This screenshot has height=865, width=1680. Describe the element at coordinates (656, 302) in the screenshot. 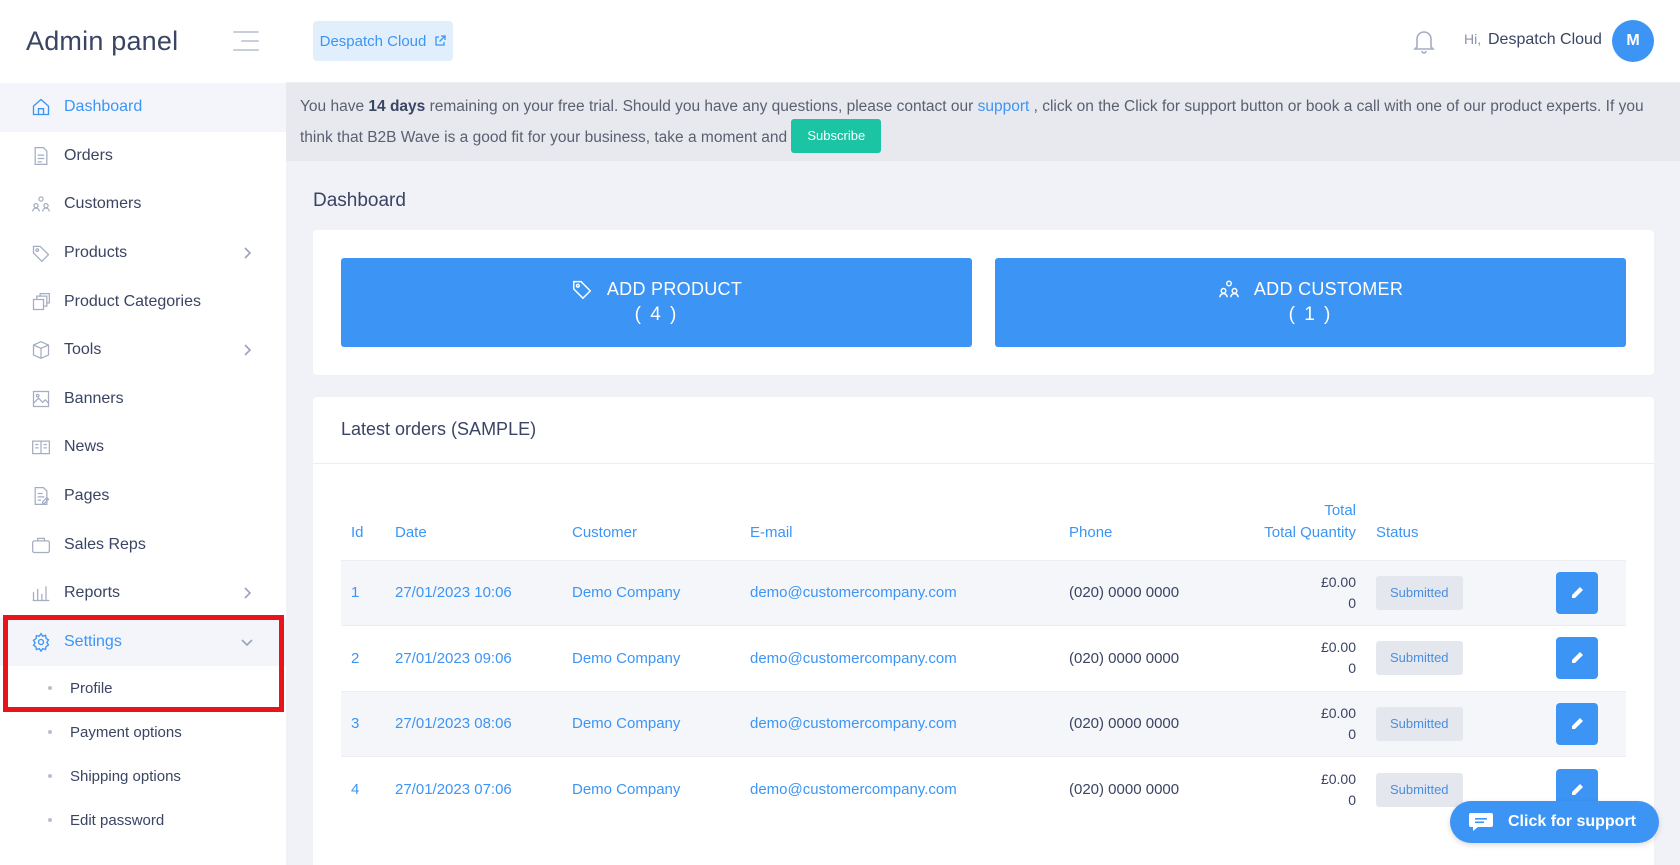

I see `add-product-button: ADD PRODUCT ( 4 )` at that location.